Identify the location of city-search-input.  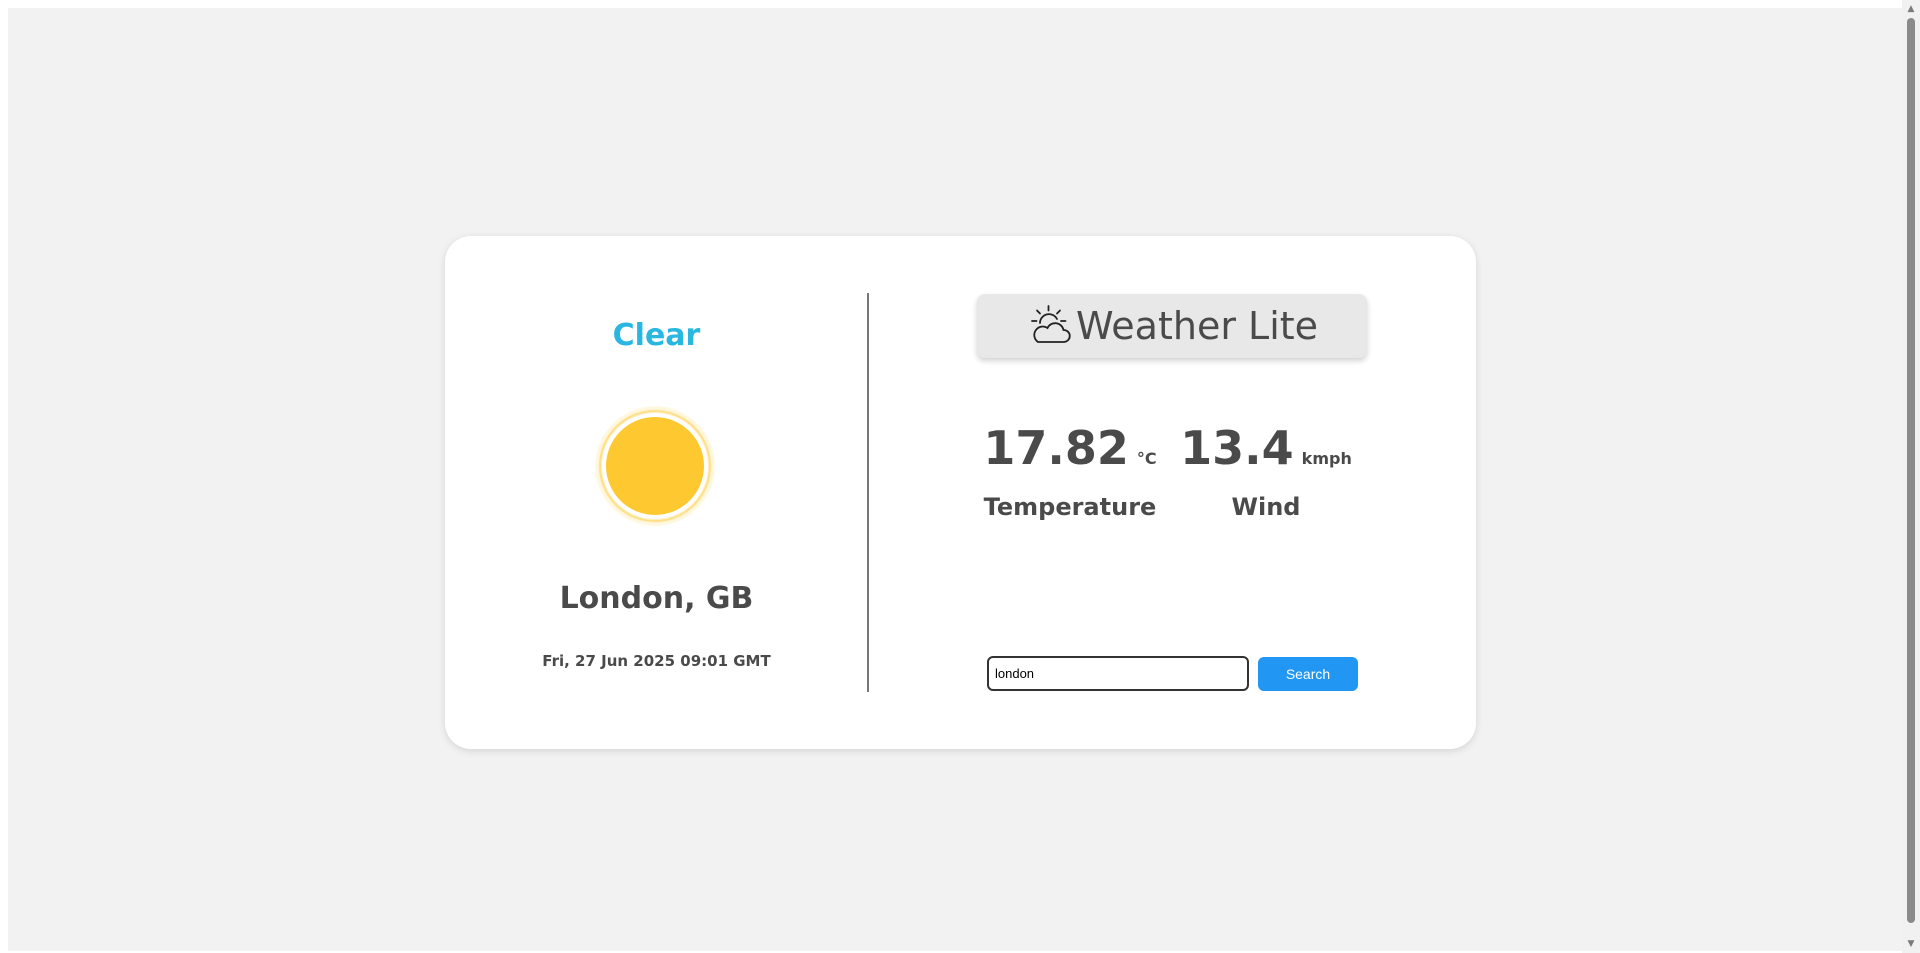
(1118, 673).